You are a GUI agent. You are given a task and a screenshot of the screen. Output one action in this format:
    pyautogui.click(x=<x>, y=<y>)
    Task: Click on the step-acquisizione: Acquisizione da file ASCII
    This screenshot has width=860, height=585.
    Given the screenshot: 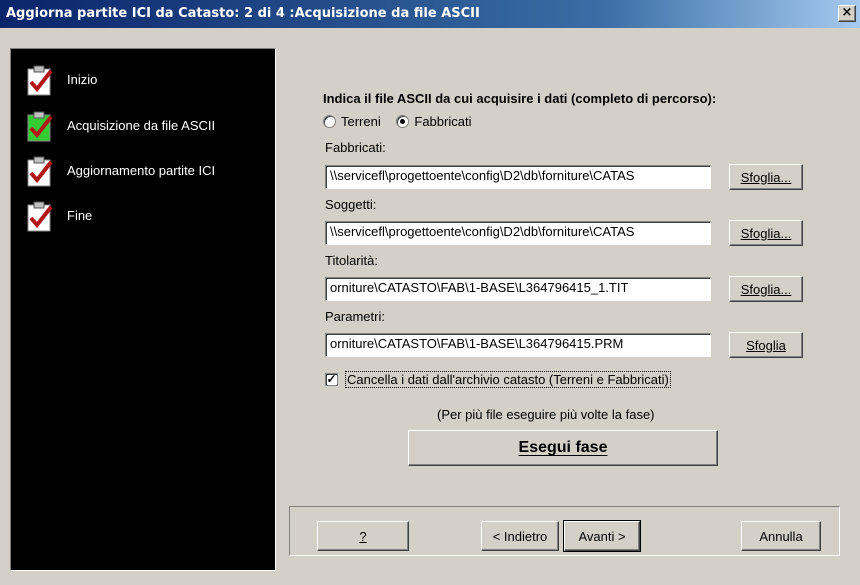 What is the action you would take?
    pyautogui.click(x=150, y=127)
    